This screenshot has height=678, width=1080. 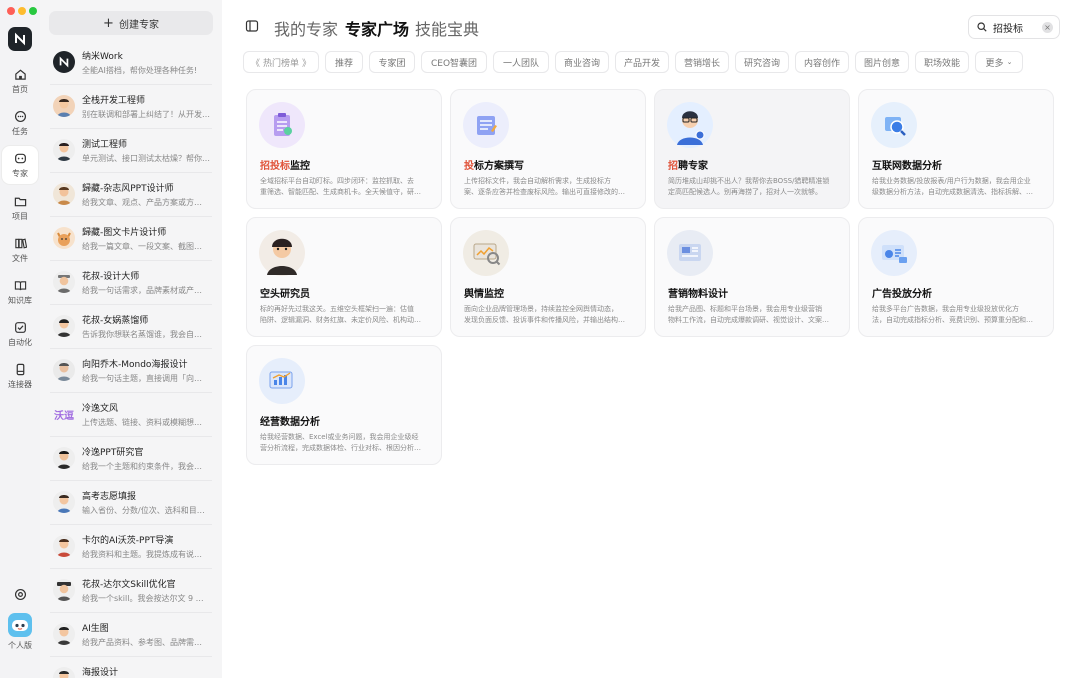 What do you see at coordinates (306, 28) in the screenshot?
I see `tab-my-experts: 我的专家` at bounding box center [306, 28].